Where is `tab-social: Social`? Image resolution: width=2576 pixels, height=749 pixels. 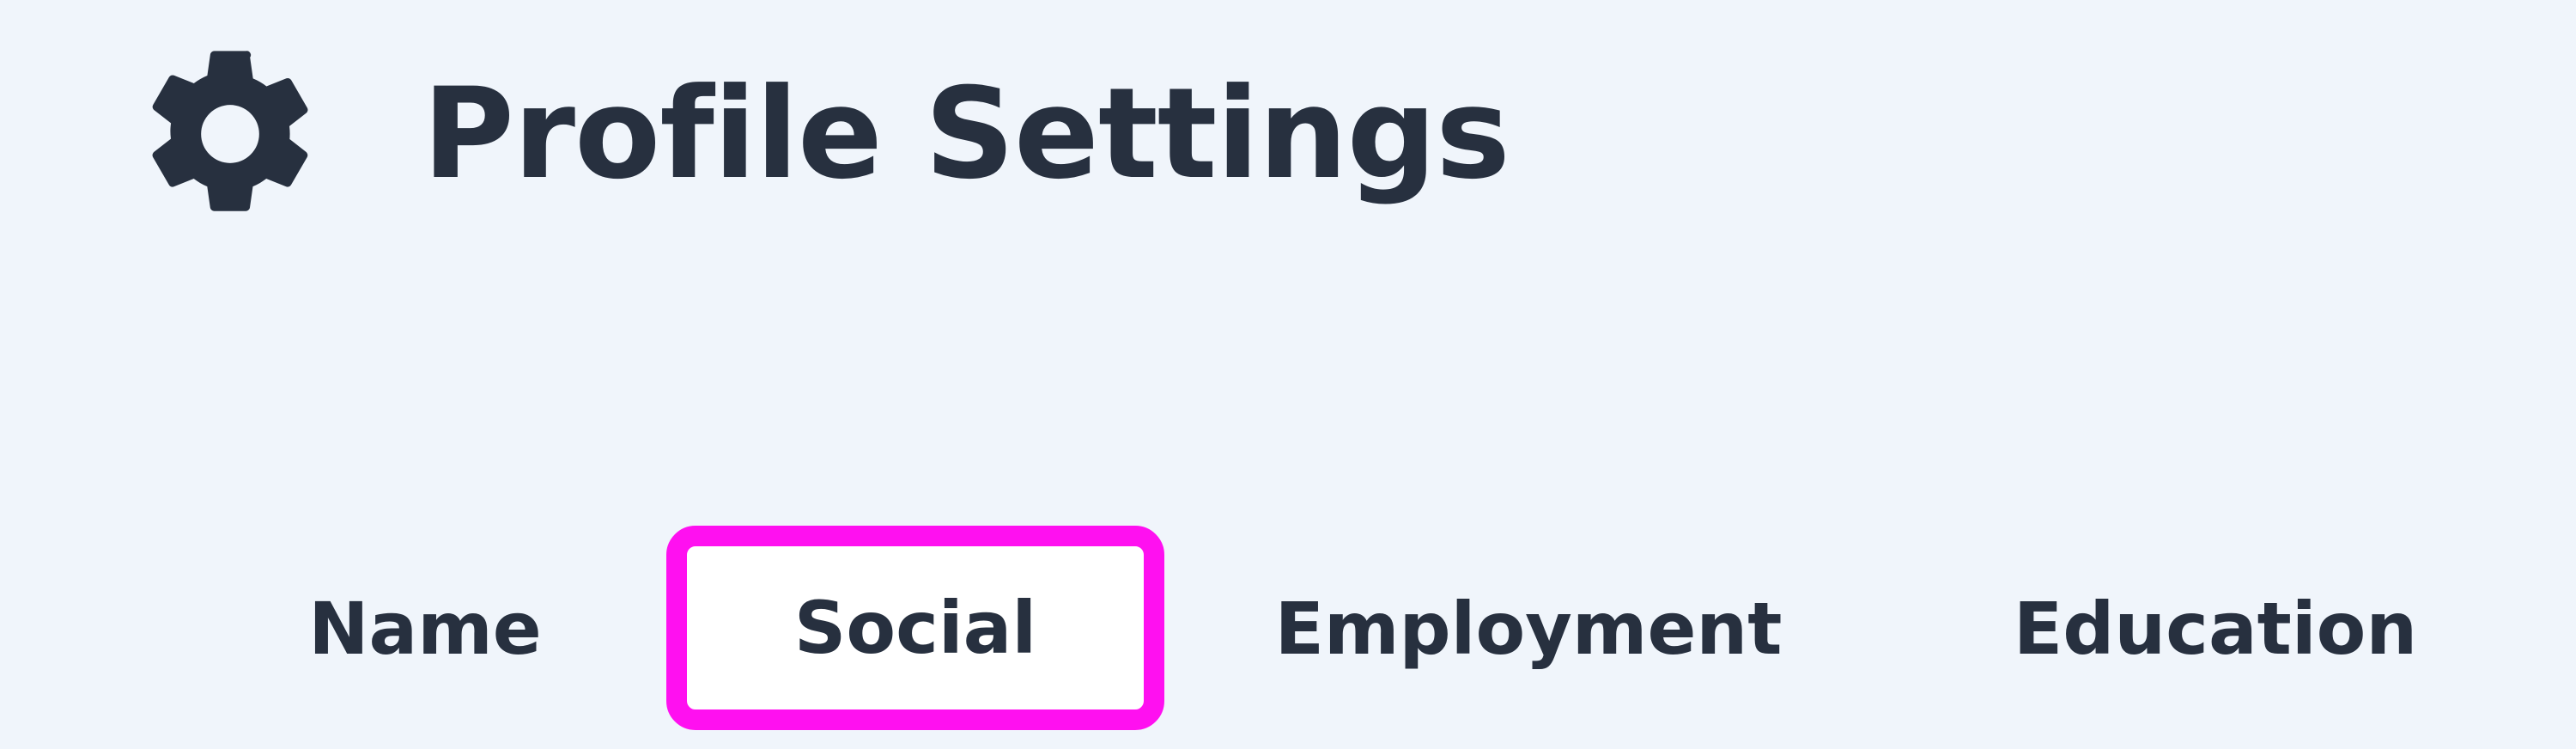
tab-social: Social is located at coordinates (915, 628).